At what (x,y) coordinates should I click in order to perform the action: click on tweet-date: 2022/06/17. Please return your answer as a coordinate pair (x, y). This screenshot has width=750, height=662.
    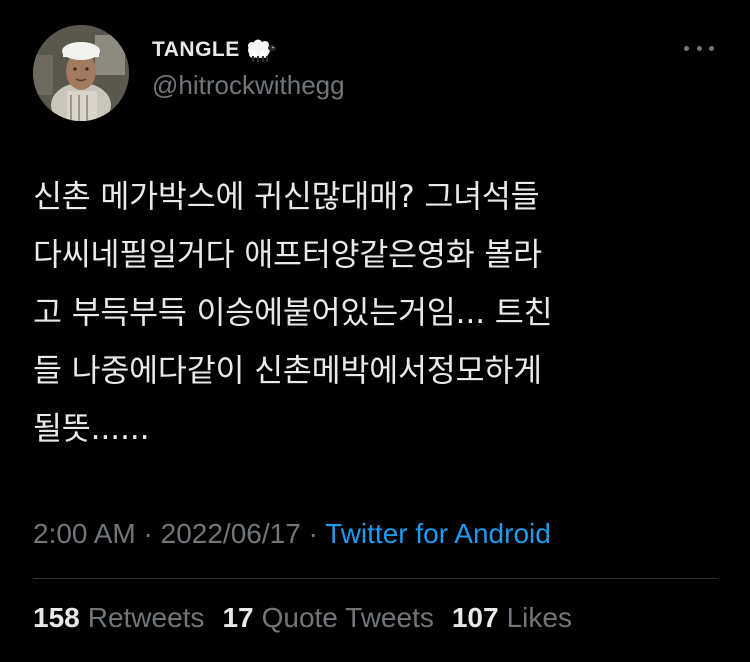
    Looking at the image, I should click on (231, 533).